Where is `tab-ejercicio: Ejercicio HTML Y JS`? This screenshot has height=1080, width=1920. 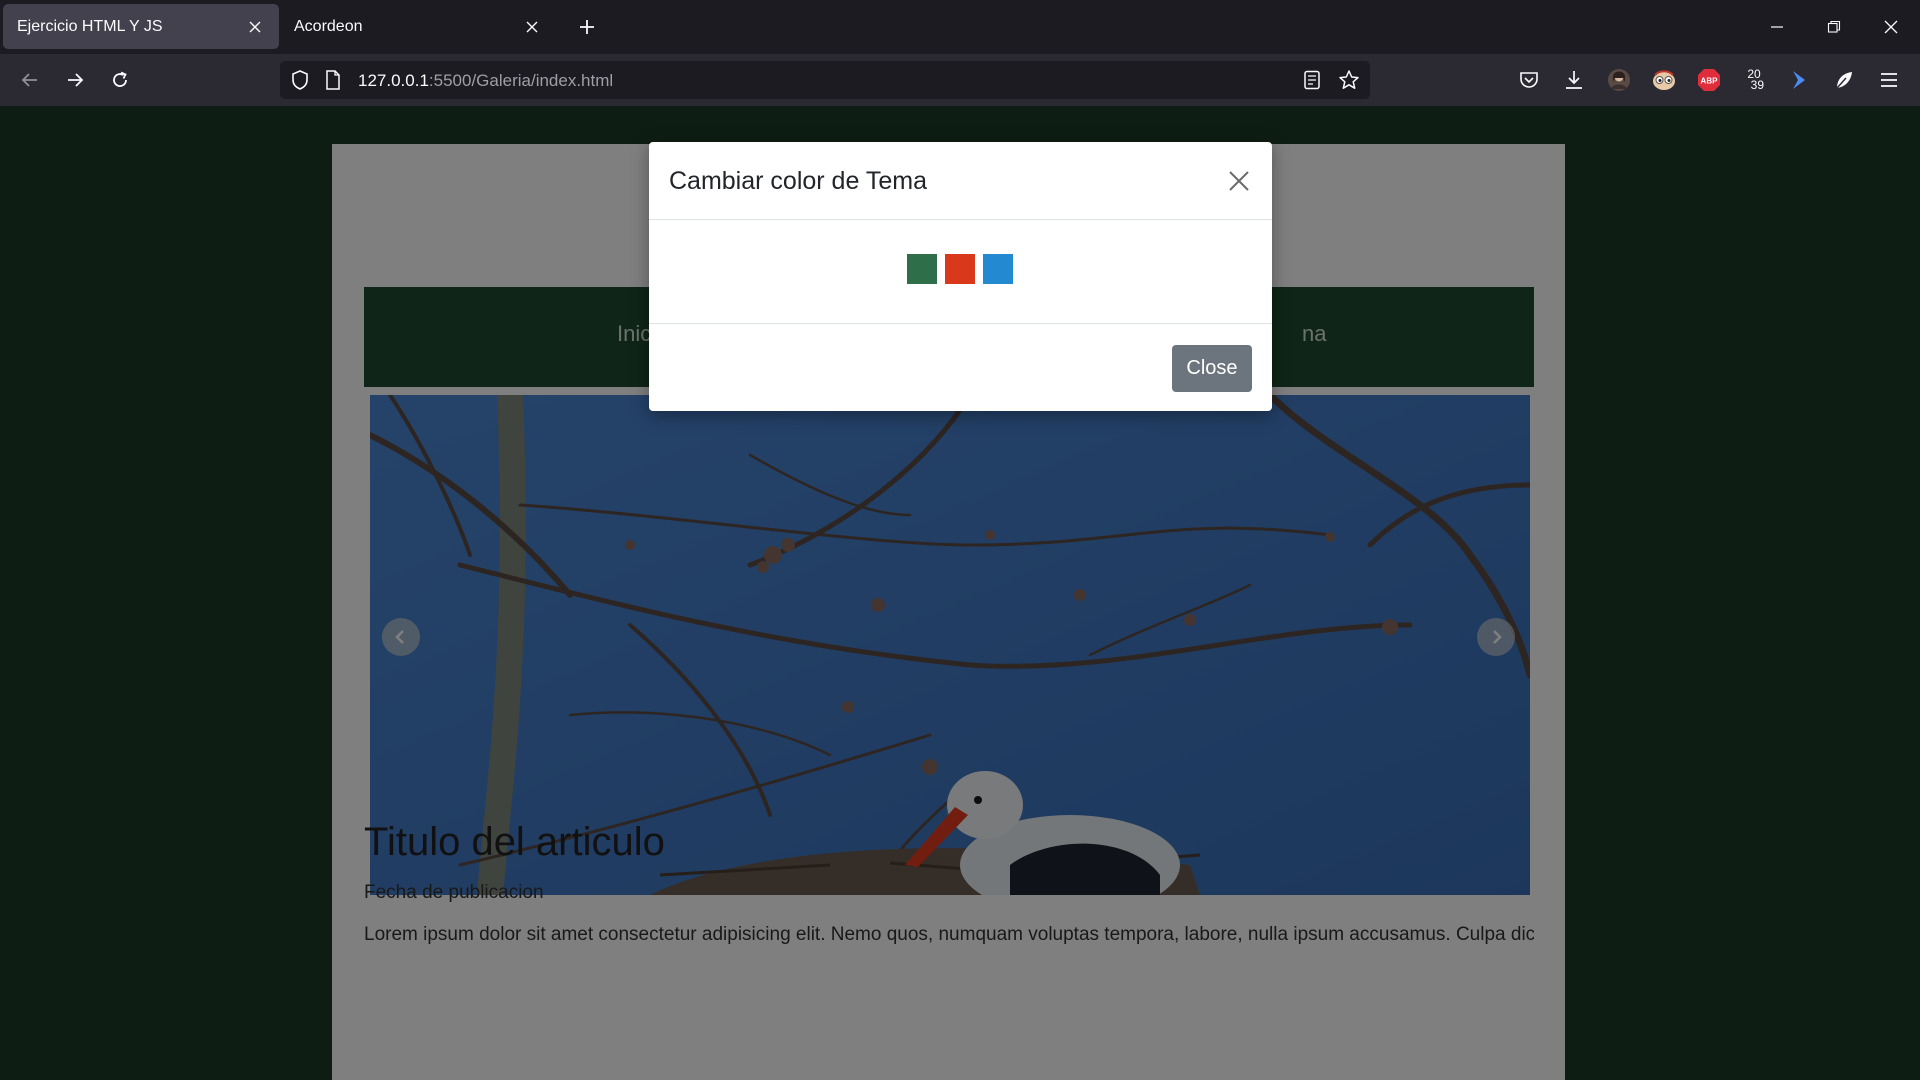 tab-ejercicio: Ejercicio HTML Y JS is located at coordinates (141, 26).